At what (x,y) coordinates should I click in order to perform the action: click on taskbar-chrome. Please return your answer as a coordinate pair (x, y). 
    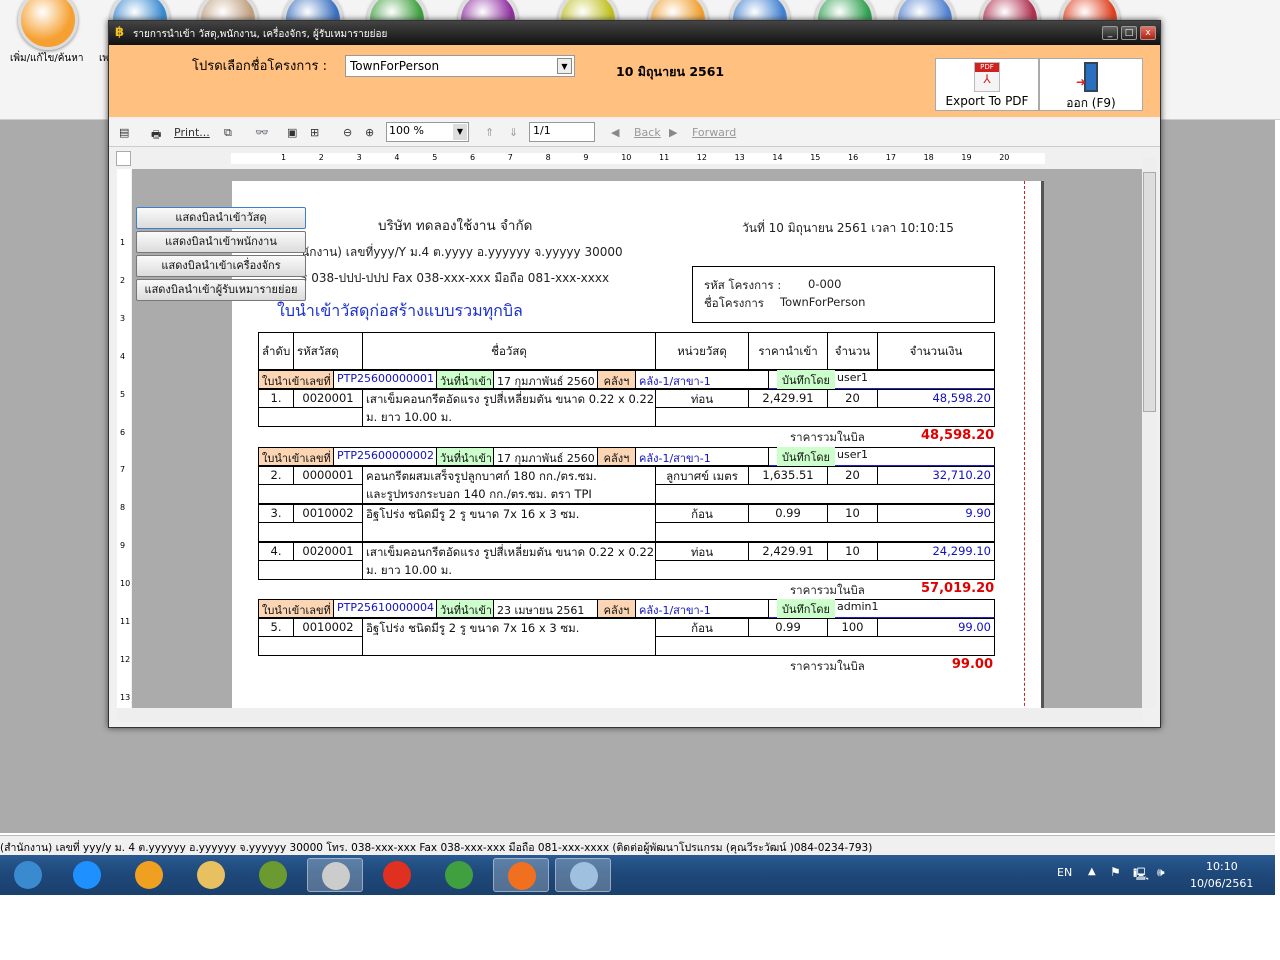
    Looking at the image, I should click on (459, 875).